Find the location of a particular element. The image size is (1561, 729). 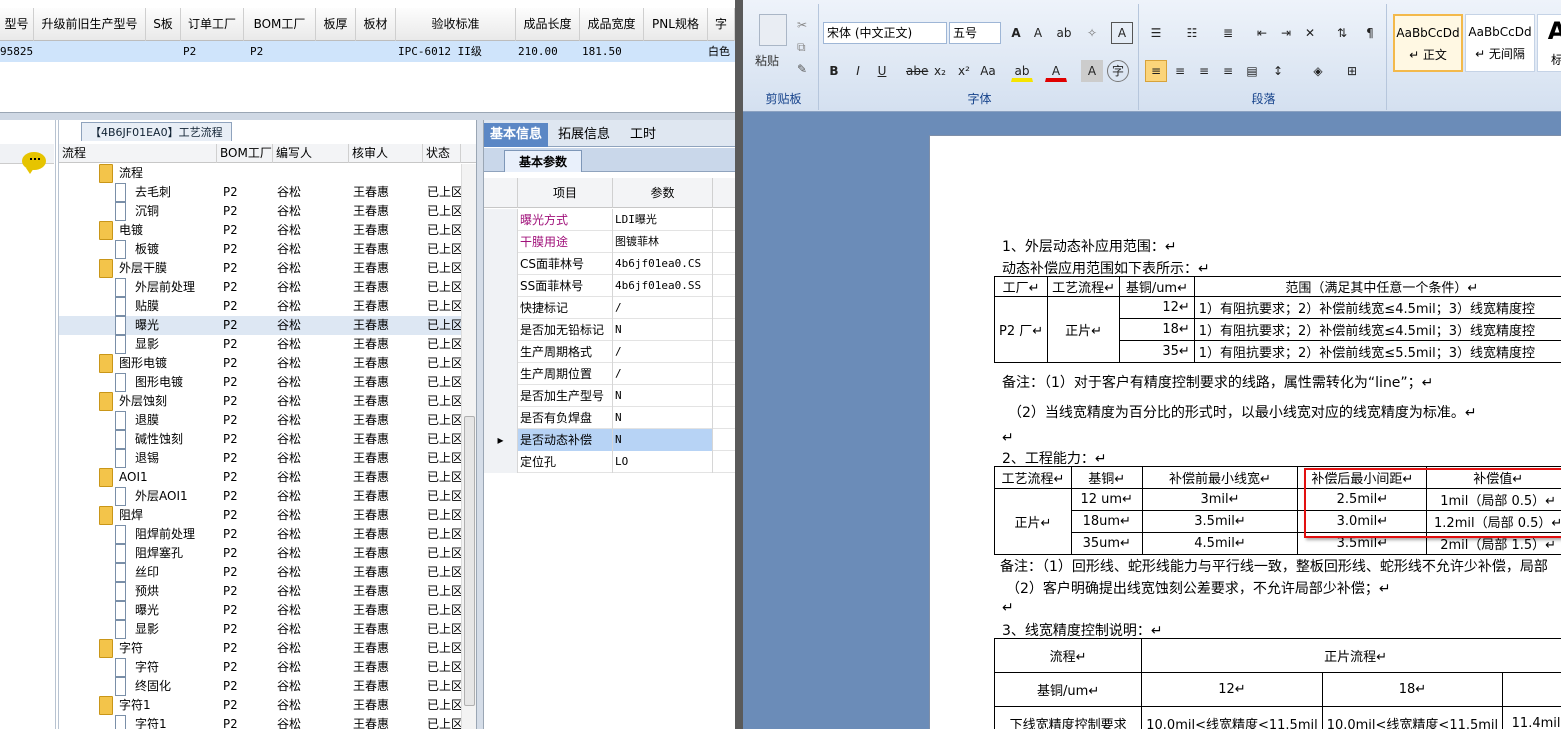

tree-row: 外层AOI1 P2 谷松 王春惠 已上区 is located at coordinates (268, 496).